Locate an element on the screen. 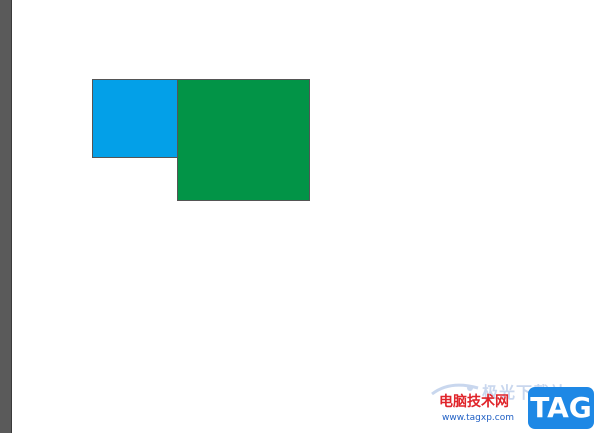 The height and width of the screenshot is (433, 598). watermark-cn-text: 电脑技术网 is located at coordinates (474, 402).